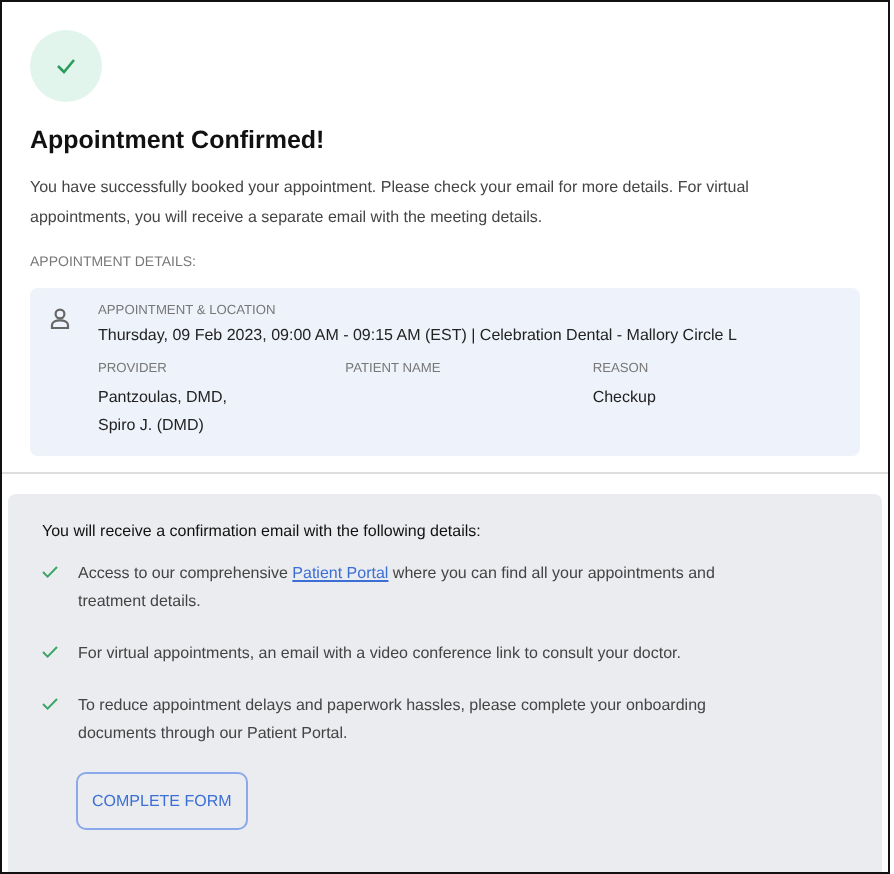 The height and width of the screenshot is (874, 894). What do you see at coordinates (418, 335) in the screenshot?
I see `appointment-value: Thursday, 09 Feb 2023, 09:00 AM - 09:15 AM (EST) | Celebration Dental - Mallory Circle L` at bounding box center [418, 335].